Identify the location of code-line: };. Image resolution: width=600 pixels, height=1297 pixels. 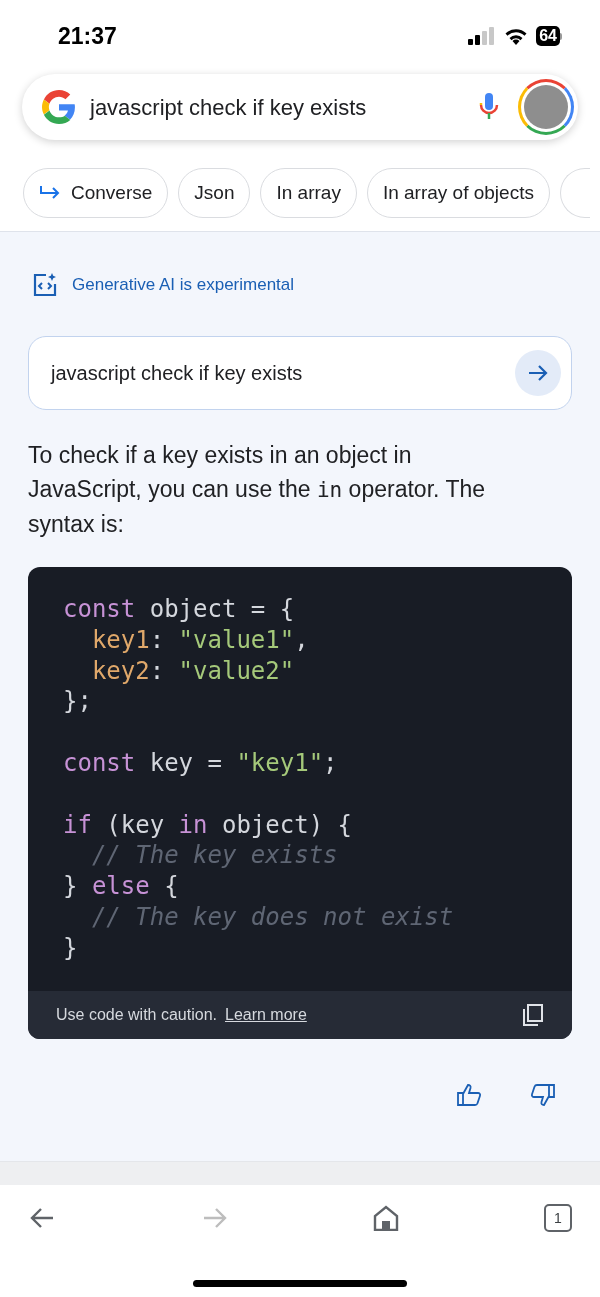
(77, 701).